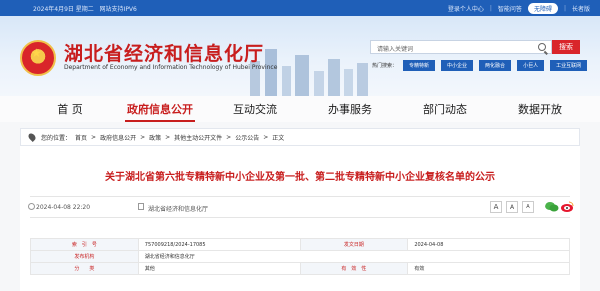 This screenshot has height=291, width=600. Describe the element at coordinates (466, 8) in the screenshot. I see `login-link: 登录个人中心` at that location.